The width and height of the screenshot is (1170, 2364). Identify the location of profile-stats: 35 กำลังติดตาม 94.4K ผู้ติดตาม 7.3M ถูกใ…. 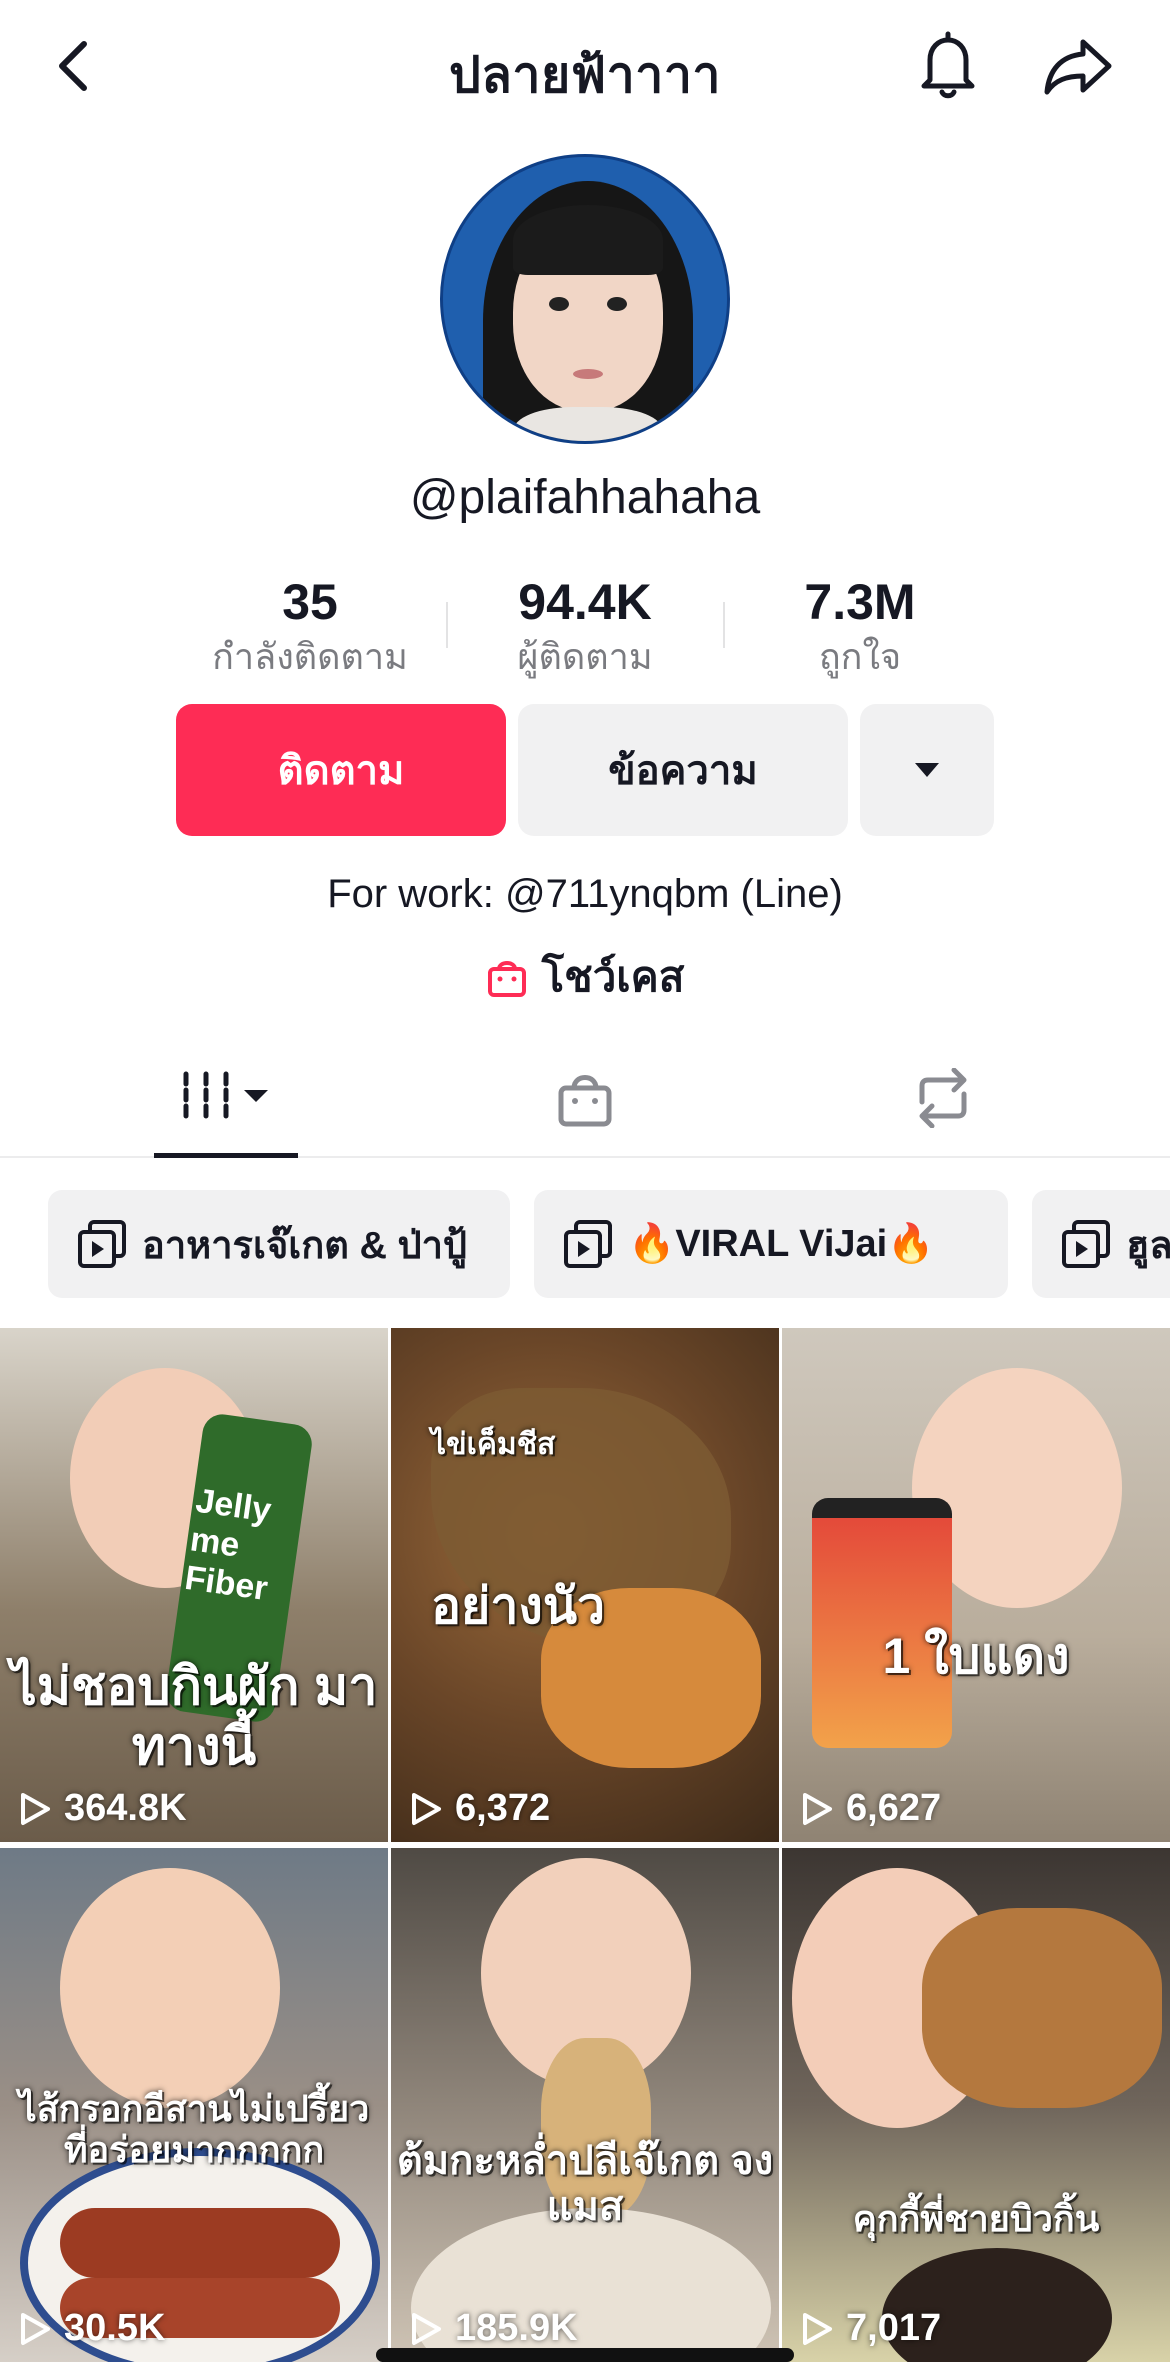
(585, 627).